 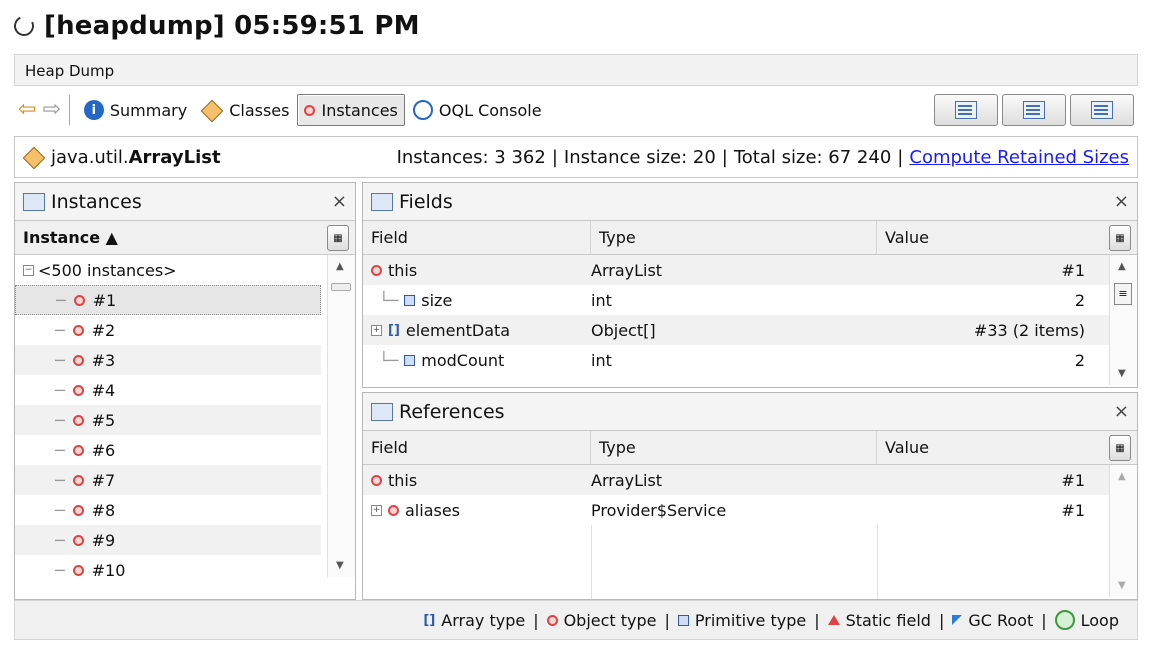 I want to click on compute-retained-sizes-link: Compute Retained Sizes, so click(x=1019, y=157).